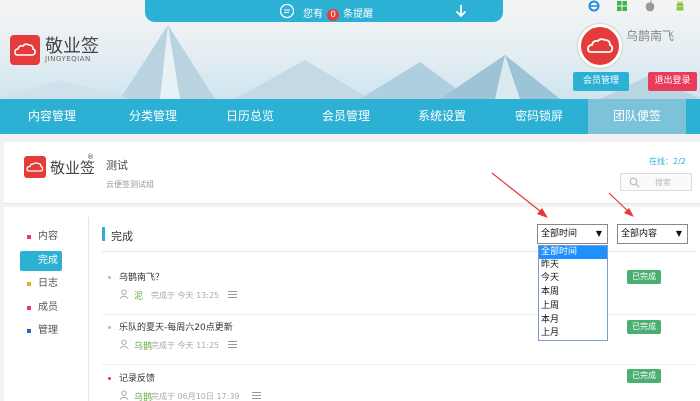 Image resolution: width=700 pixels, height=401 pixels. I want to click on avatar, so click(600, 46).